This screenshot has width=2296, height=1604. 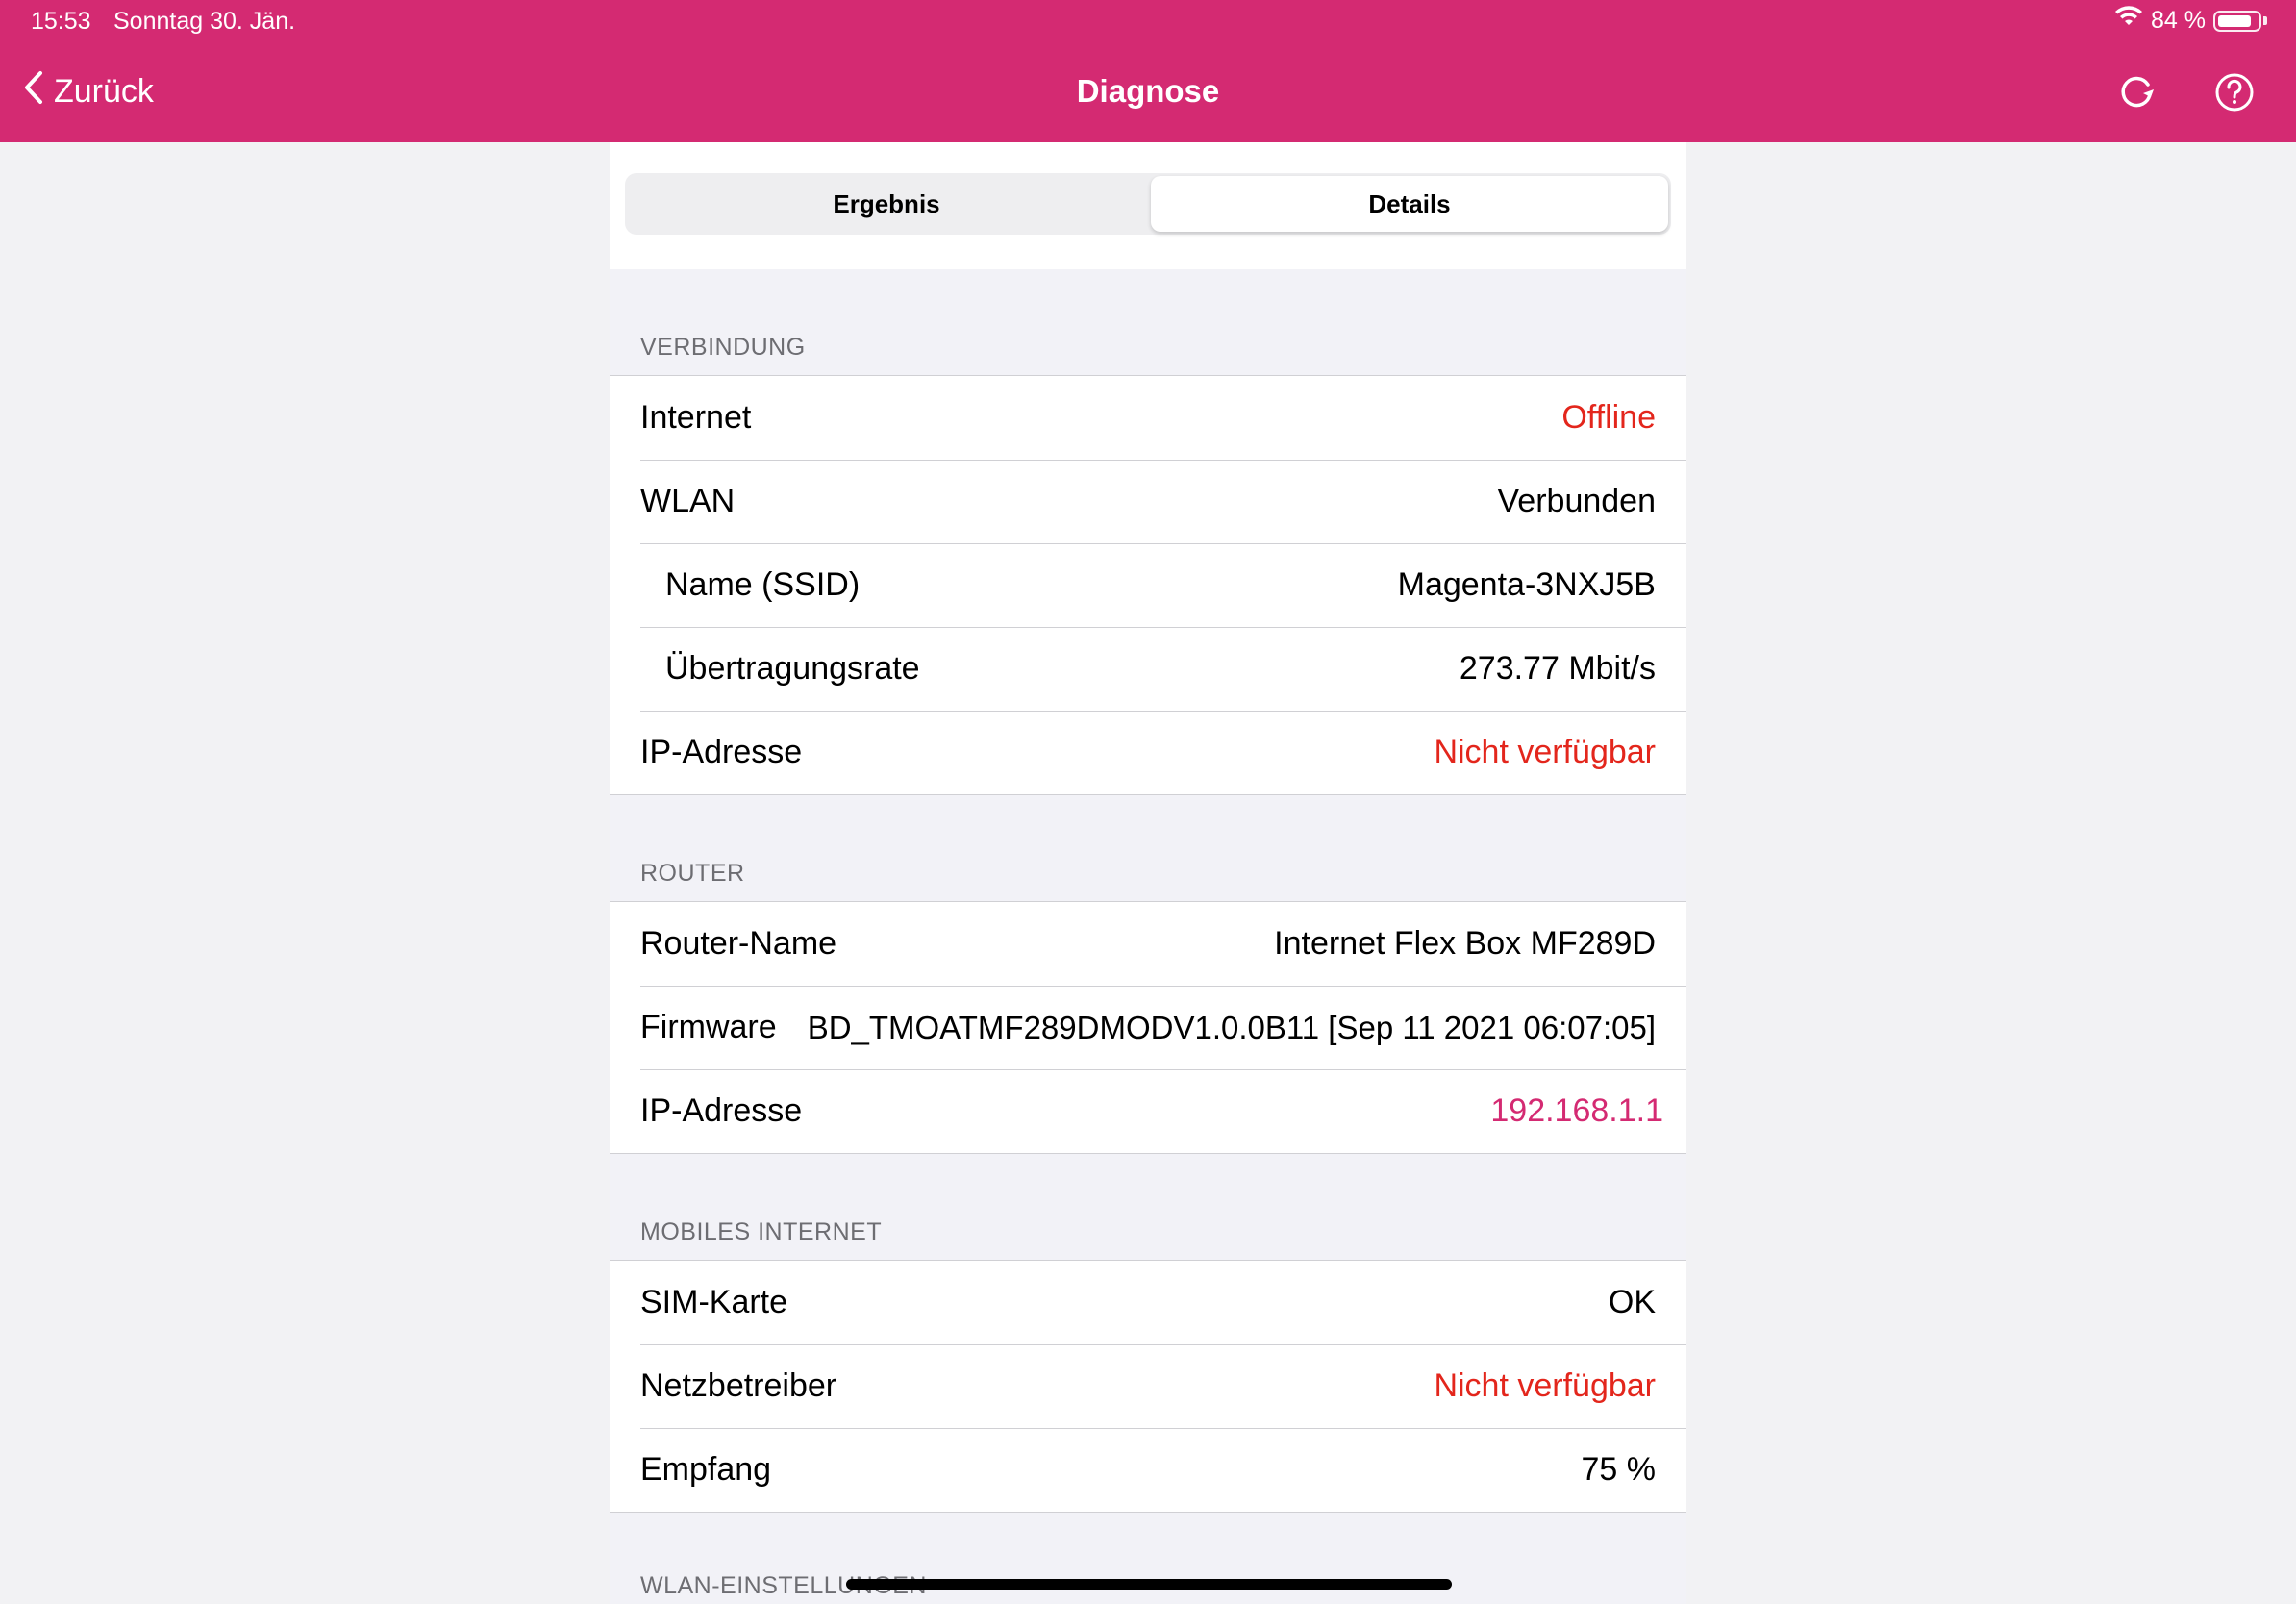 I want to click on row-router-ip: IP-Adresse 192.168.1.1, so click(x=1148, y=1111).